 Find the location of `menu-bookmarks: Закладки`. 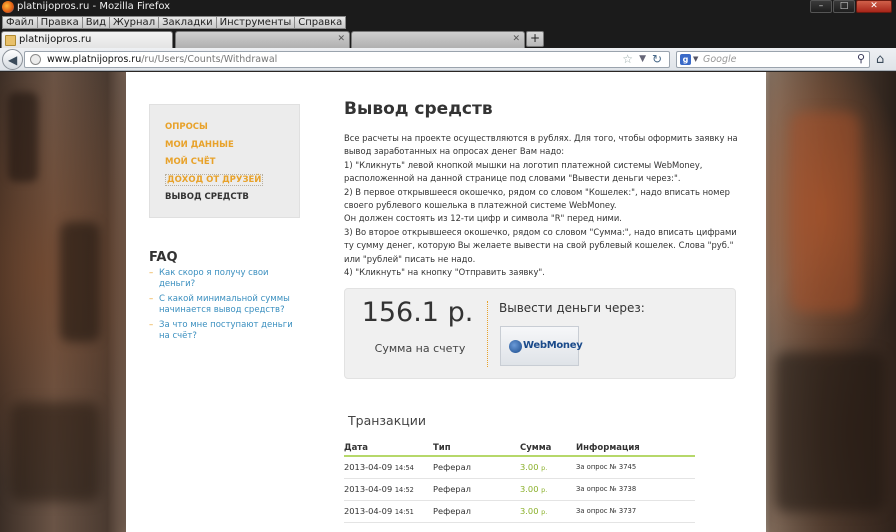

menu-bookmarks: Закладки is located at coordinates (188, 22).